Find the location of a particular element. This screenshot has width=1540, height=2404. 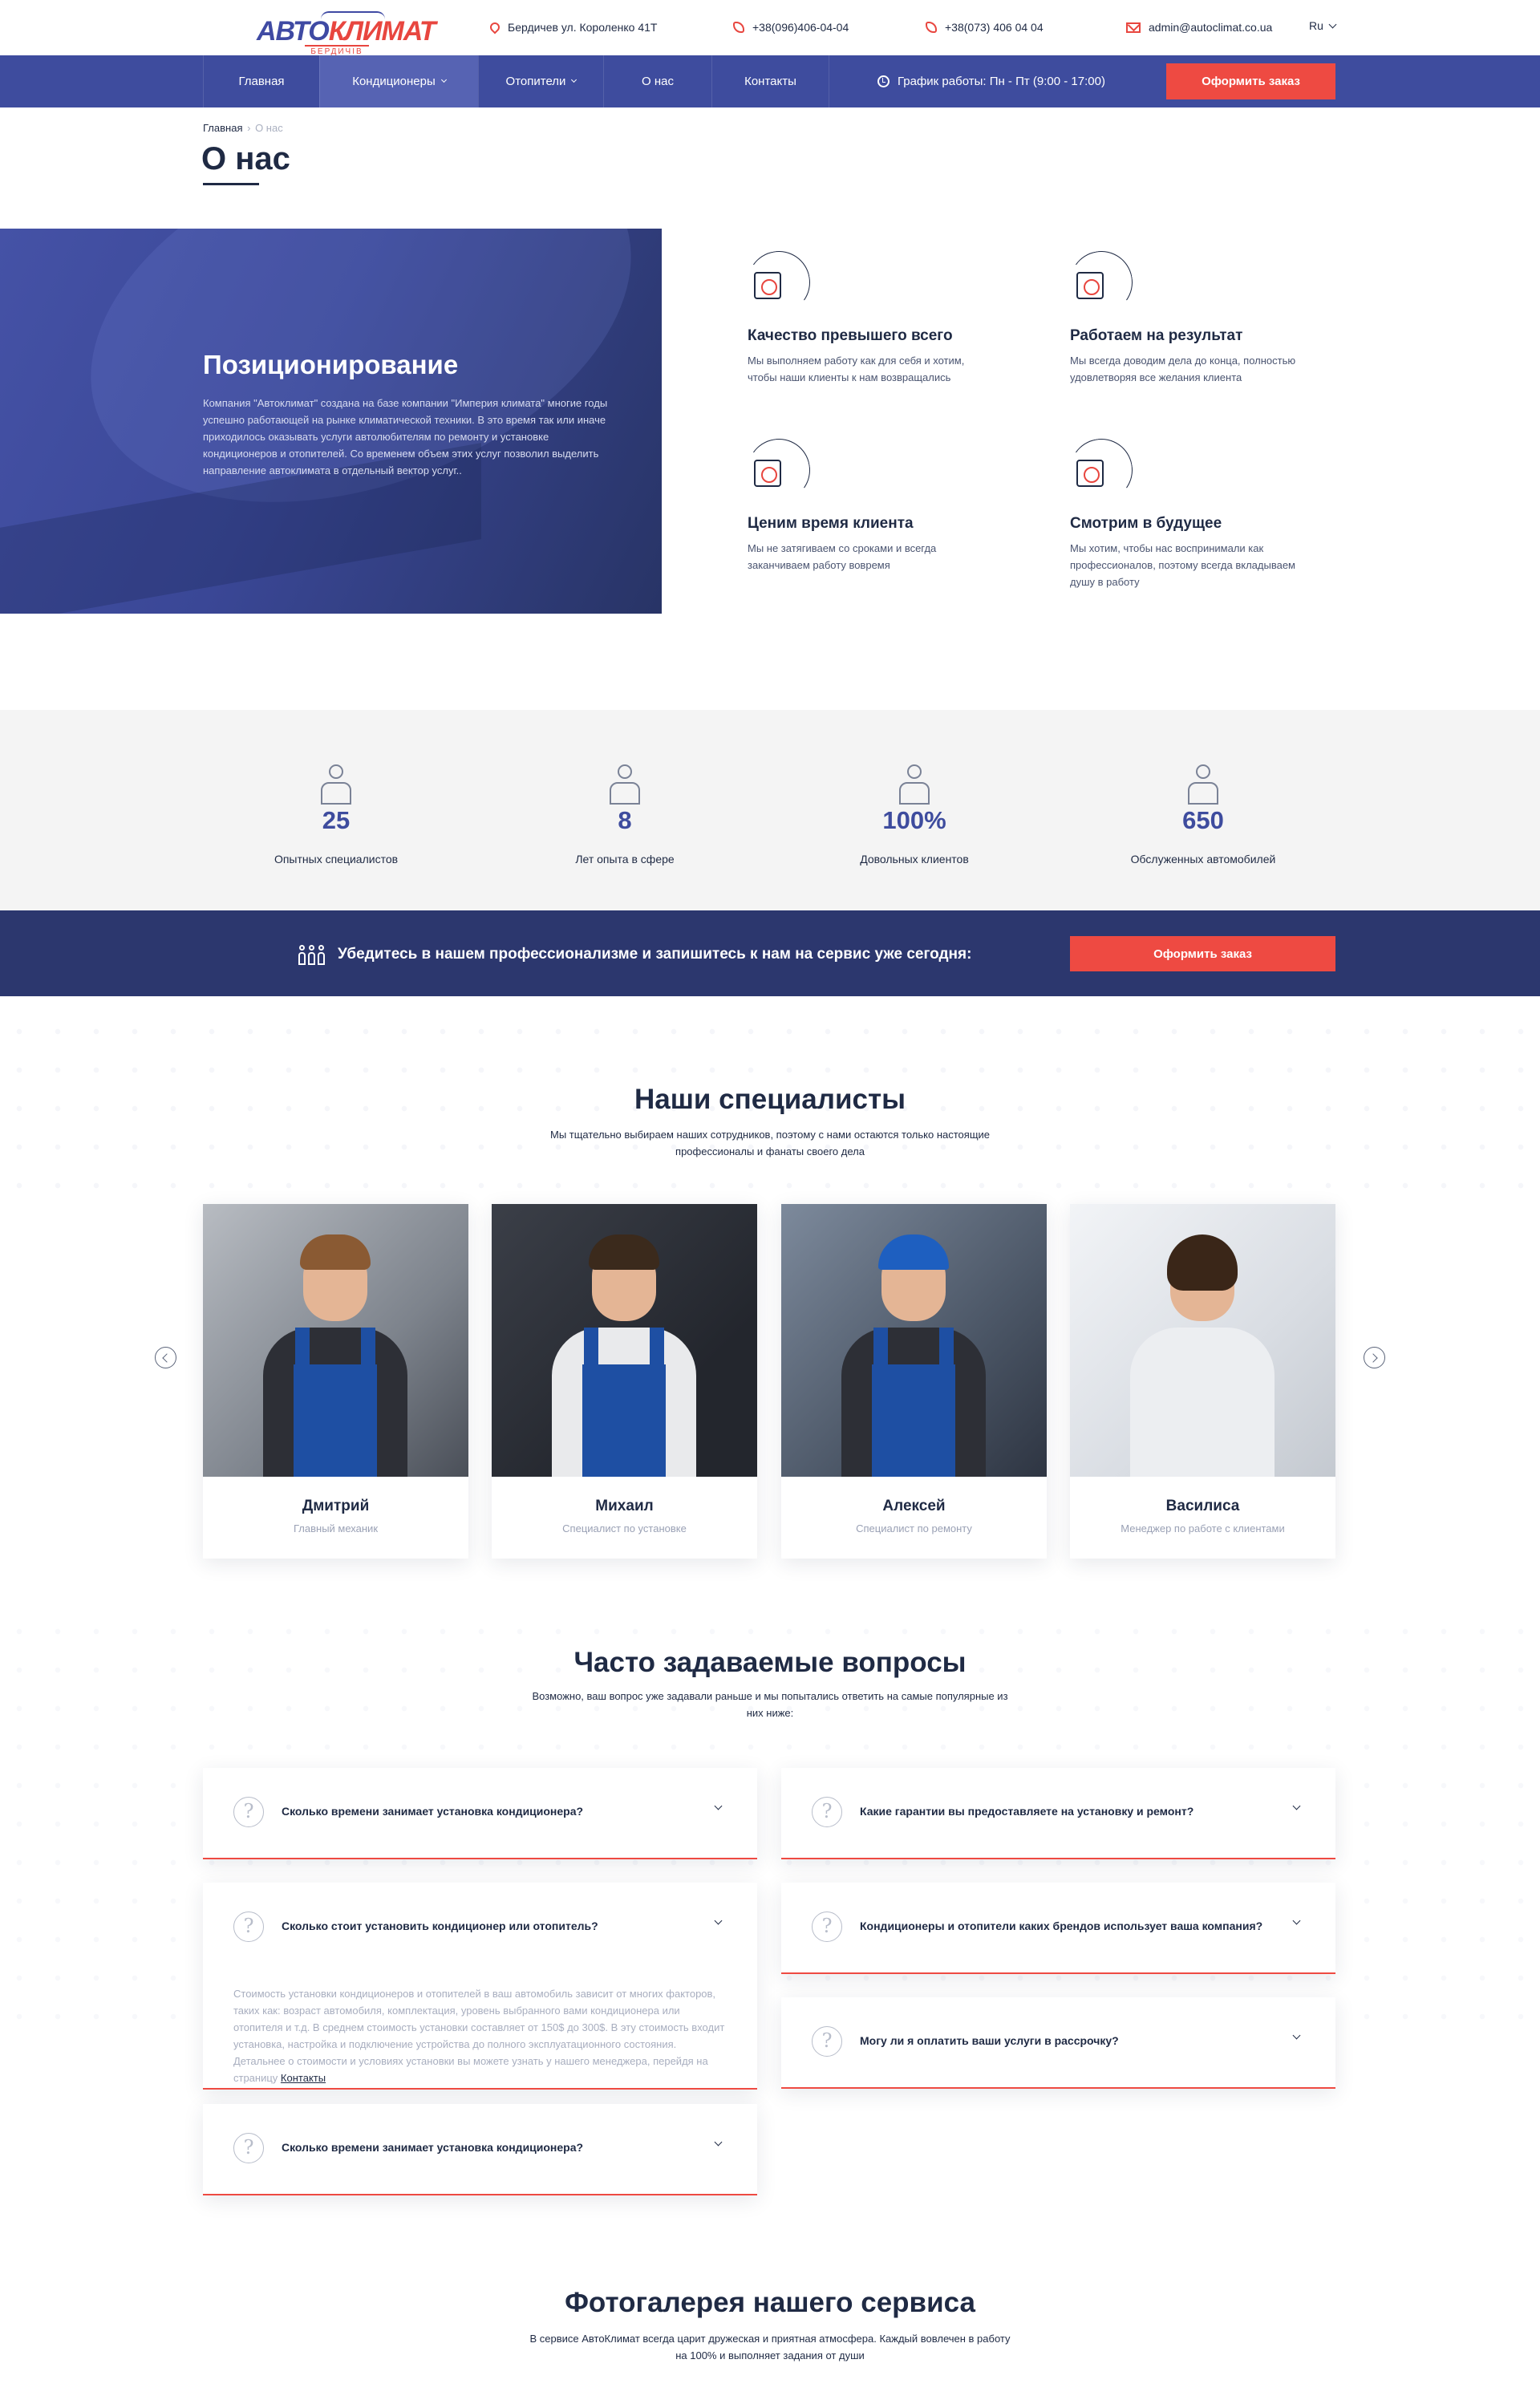

phone-1: +38(096)406-04-04 is located at coordinates (791, 27).